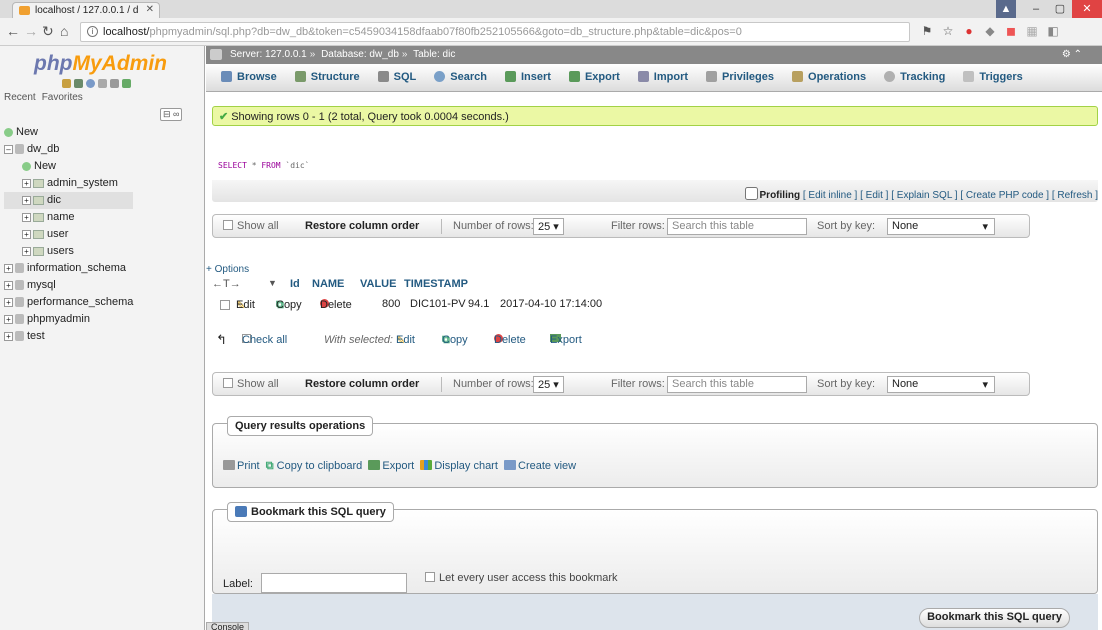 Image resolution: width=1102 pixels, height=630 pixels. Describe the element at coordinates (8, 149) in the screenshot. I see `collapse-icon: –` at that location.